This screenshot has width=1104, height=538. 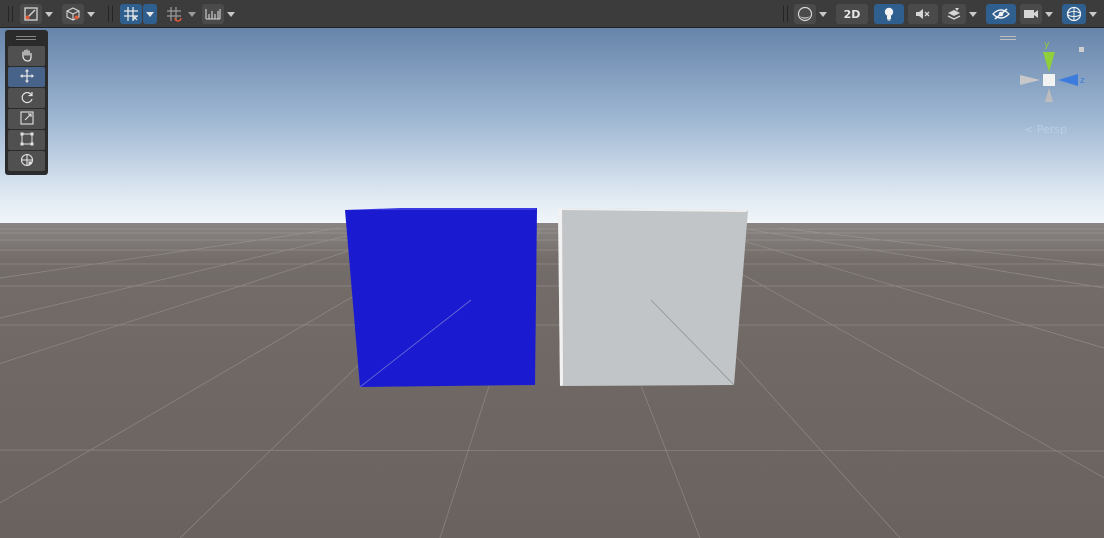 I want to click on ruler-button, so click(x=213, y=14).